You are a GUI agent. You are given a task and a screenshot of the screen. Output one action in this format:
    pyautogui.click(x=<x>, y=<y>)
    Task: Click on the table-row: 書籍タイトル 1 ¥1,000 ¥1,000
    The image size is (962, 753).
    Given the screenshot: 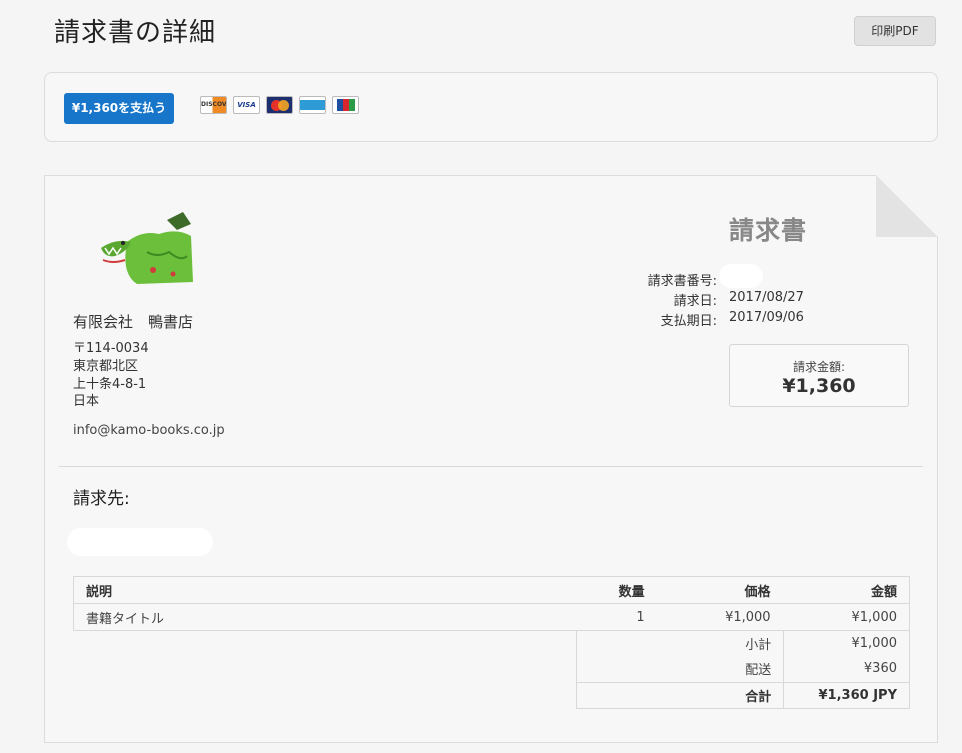 What is the action you would take?
    pyautogui.click(x=491, y=617)
    